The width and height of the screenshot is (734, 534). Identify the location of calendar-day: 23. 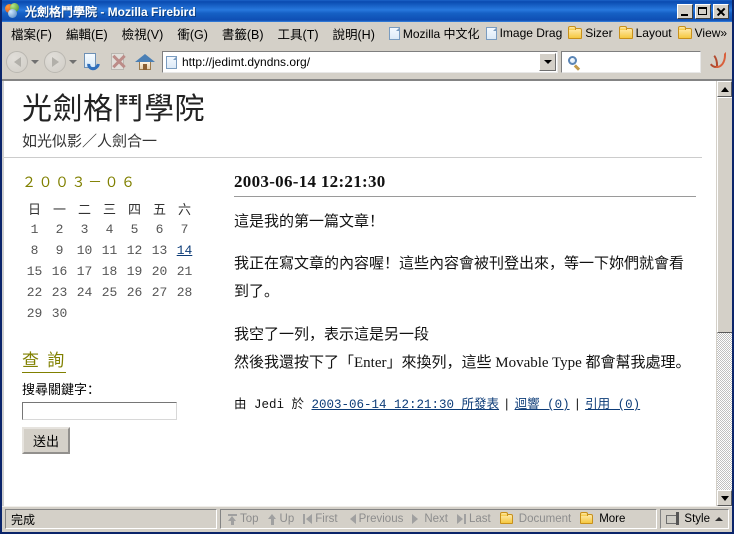
(59, 292).